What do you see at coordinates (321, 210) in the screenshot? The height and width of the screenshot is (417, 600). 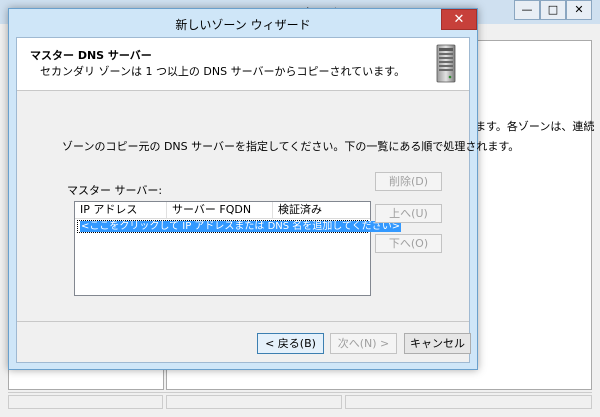 I see `column-header-validated: 検証済み` at bounding box center [321, 210].